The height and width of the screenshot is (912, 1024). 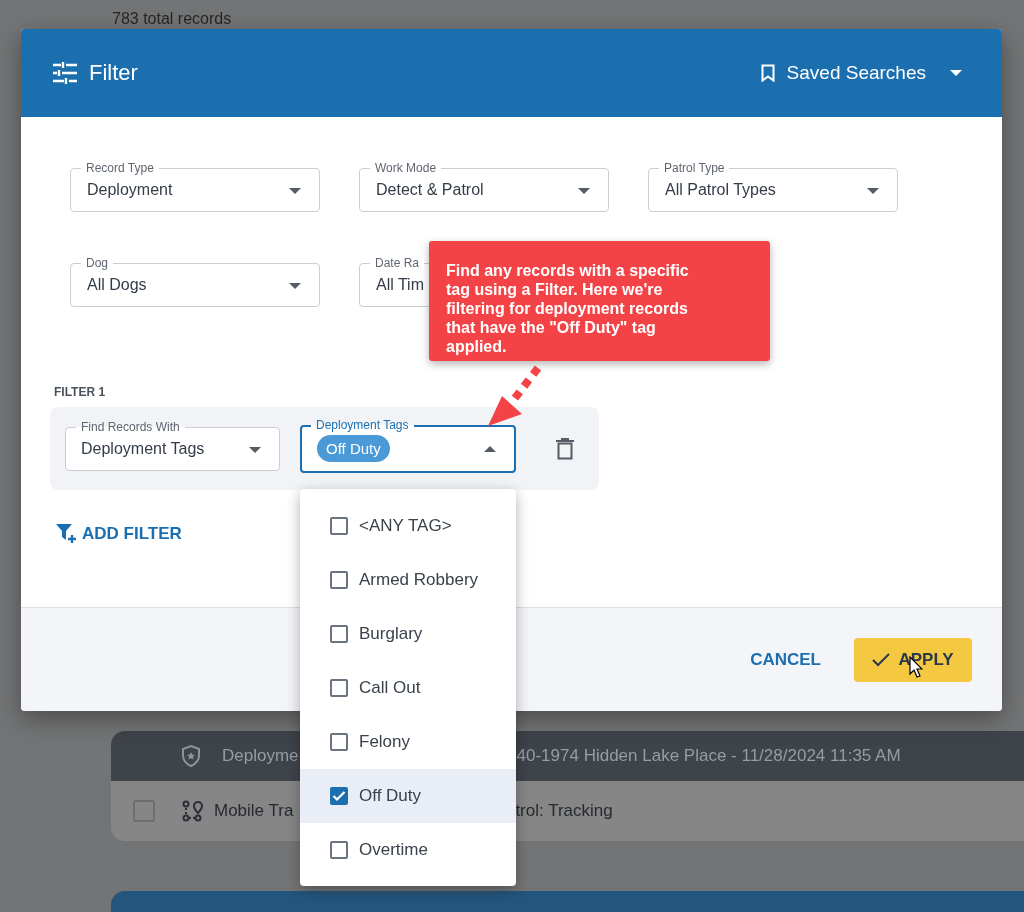 I want to click on tag-option: Burglary, so click(x=408, y=634).